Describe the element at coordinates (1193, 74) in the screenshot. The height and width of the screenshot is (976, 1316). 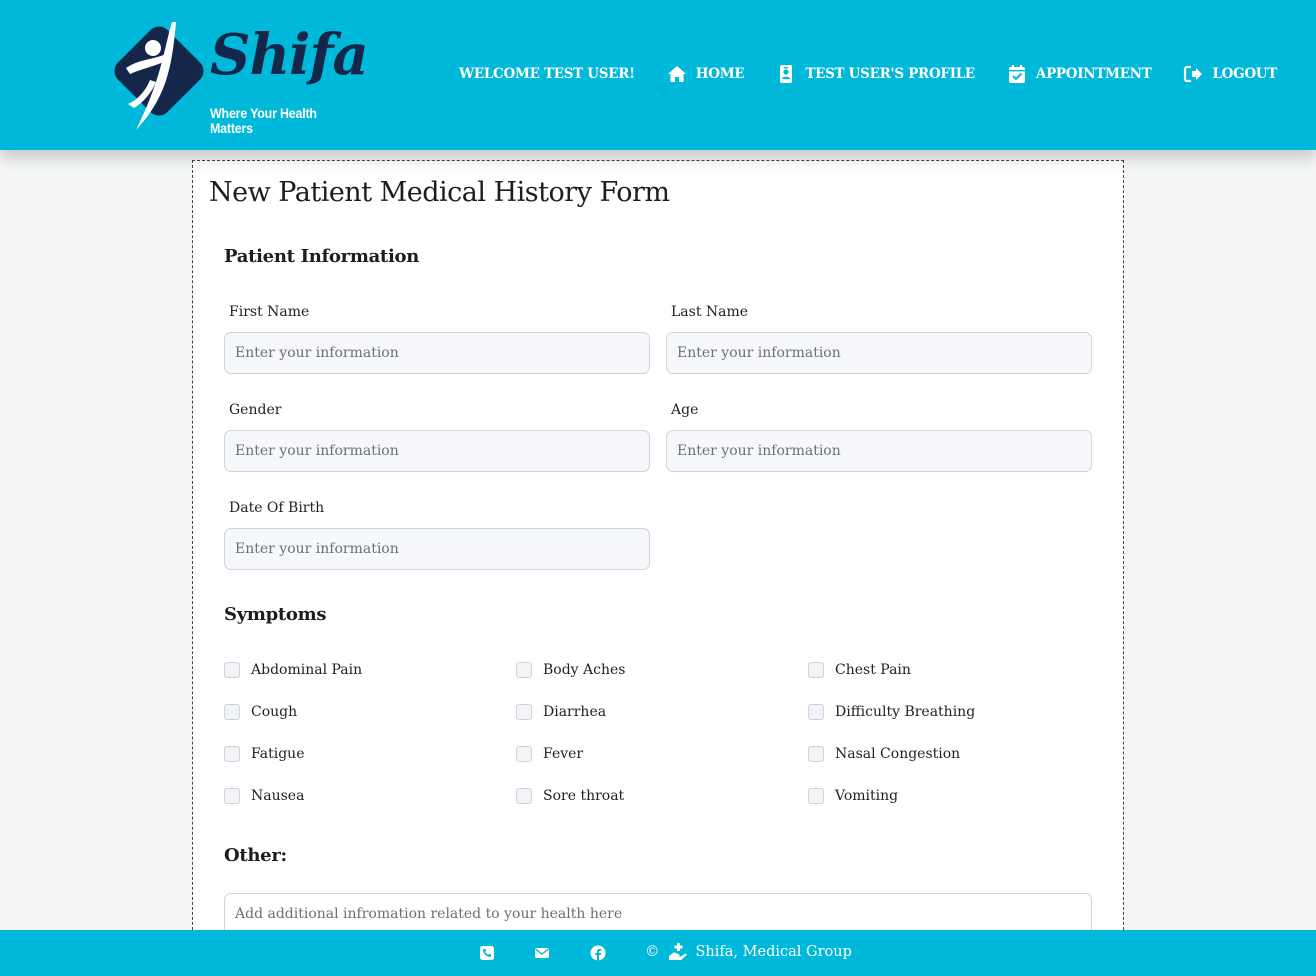
I see `sign-out-icon` at that location.